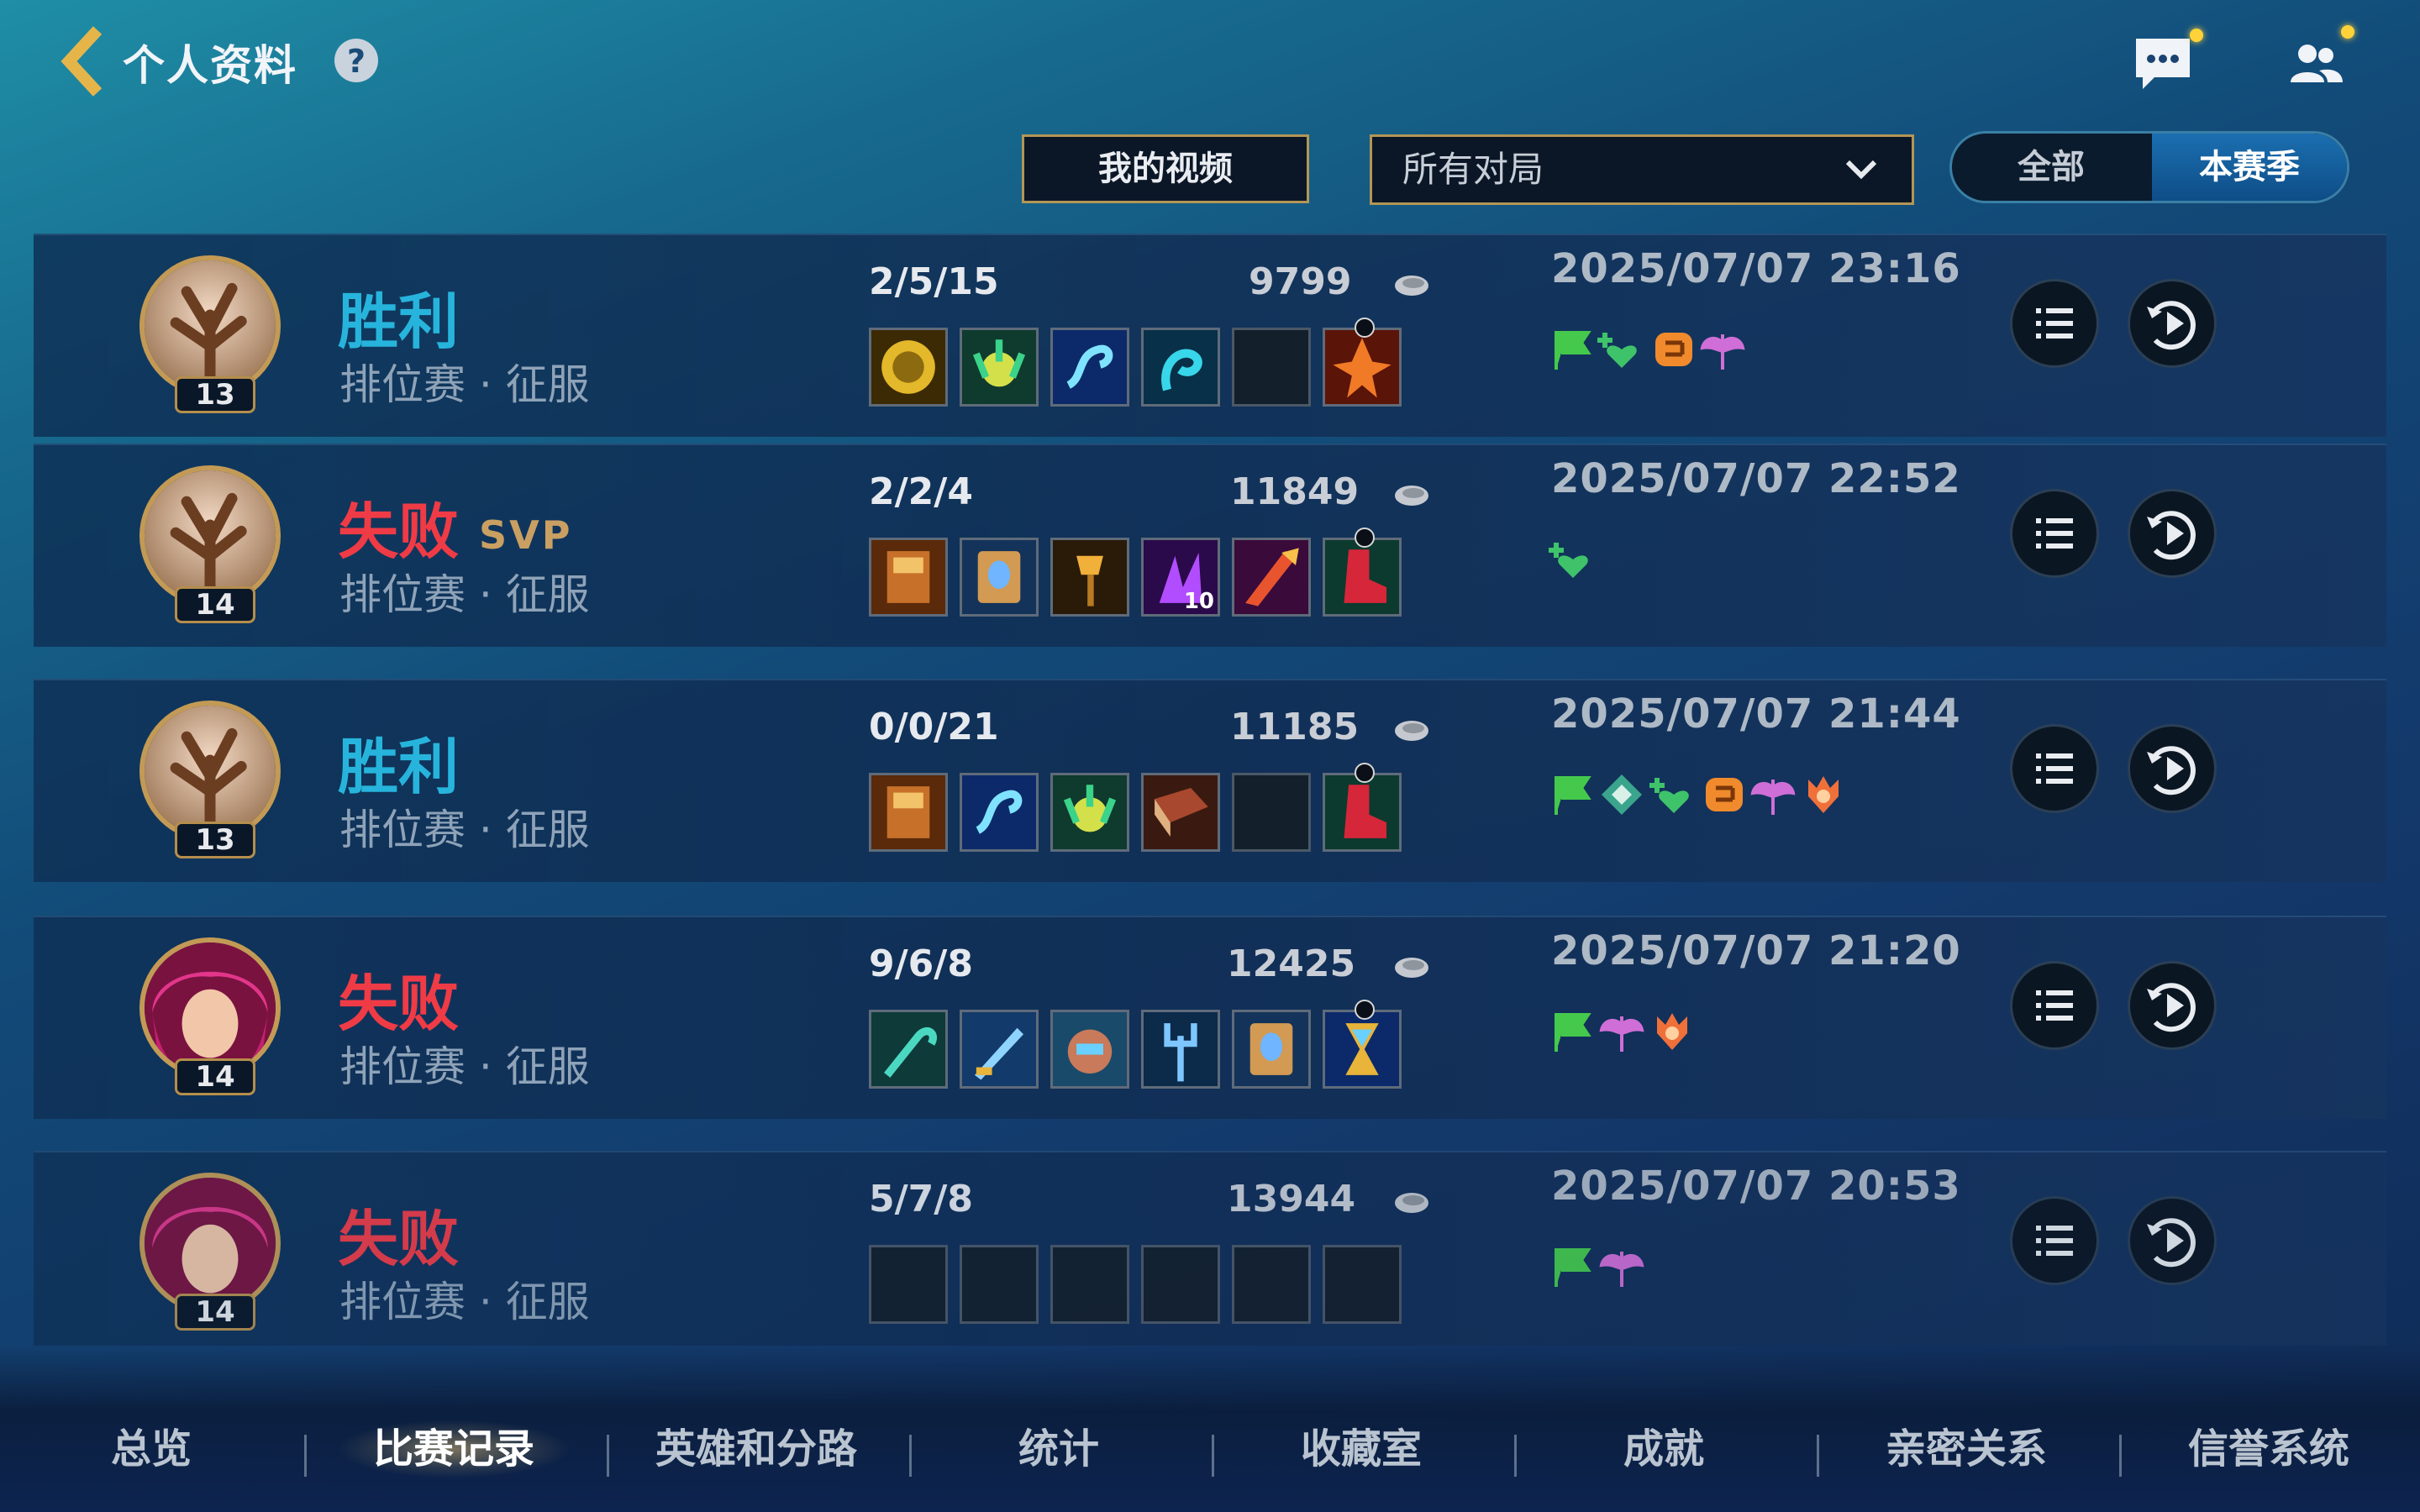 The height and width of the screenshot is (1512, 2420). What do you see at coordinates (2171, 1243) in the screenshot?
I see `replay-icon` at bounding box center [2171, 1243].